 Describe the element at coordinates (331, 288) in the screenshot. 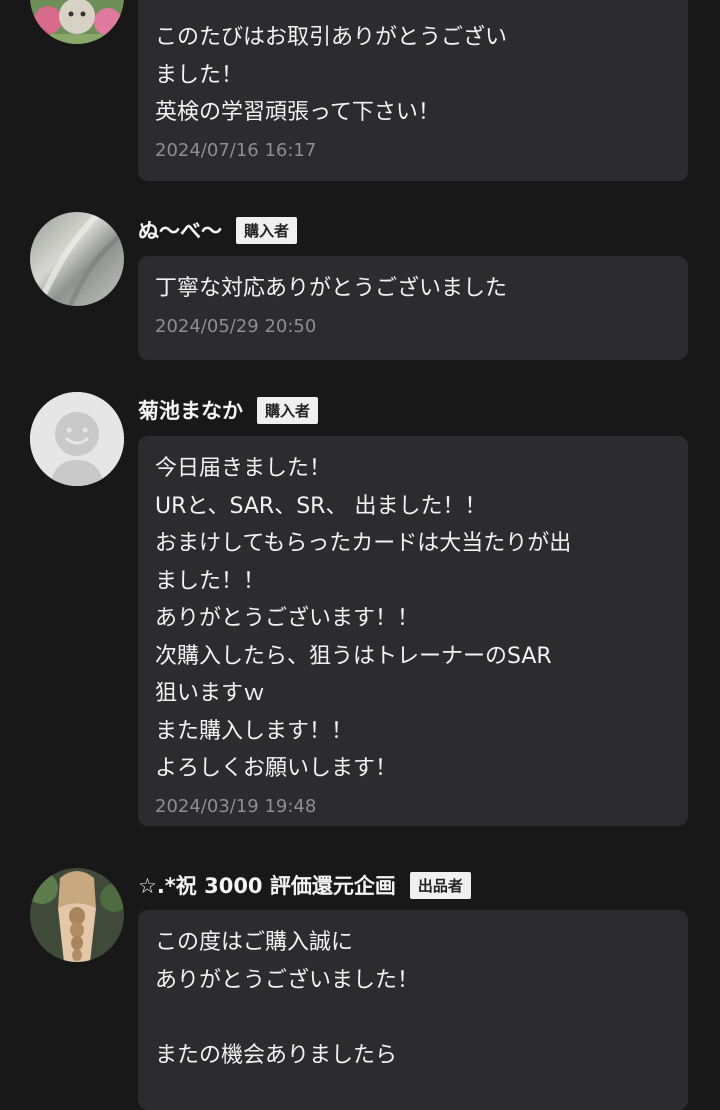

I see `review-message: 丁寧な対応ありがとうございました` at that location.